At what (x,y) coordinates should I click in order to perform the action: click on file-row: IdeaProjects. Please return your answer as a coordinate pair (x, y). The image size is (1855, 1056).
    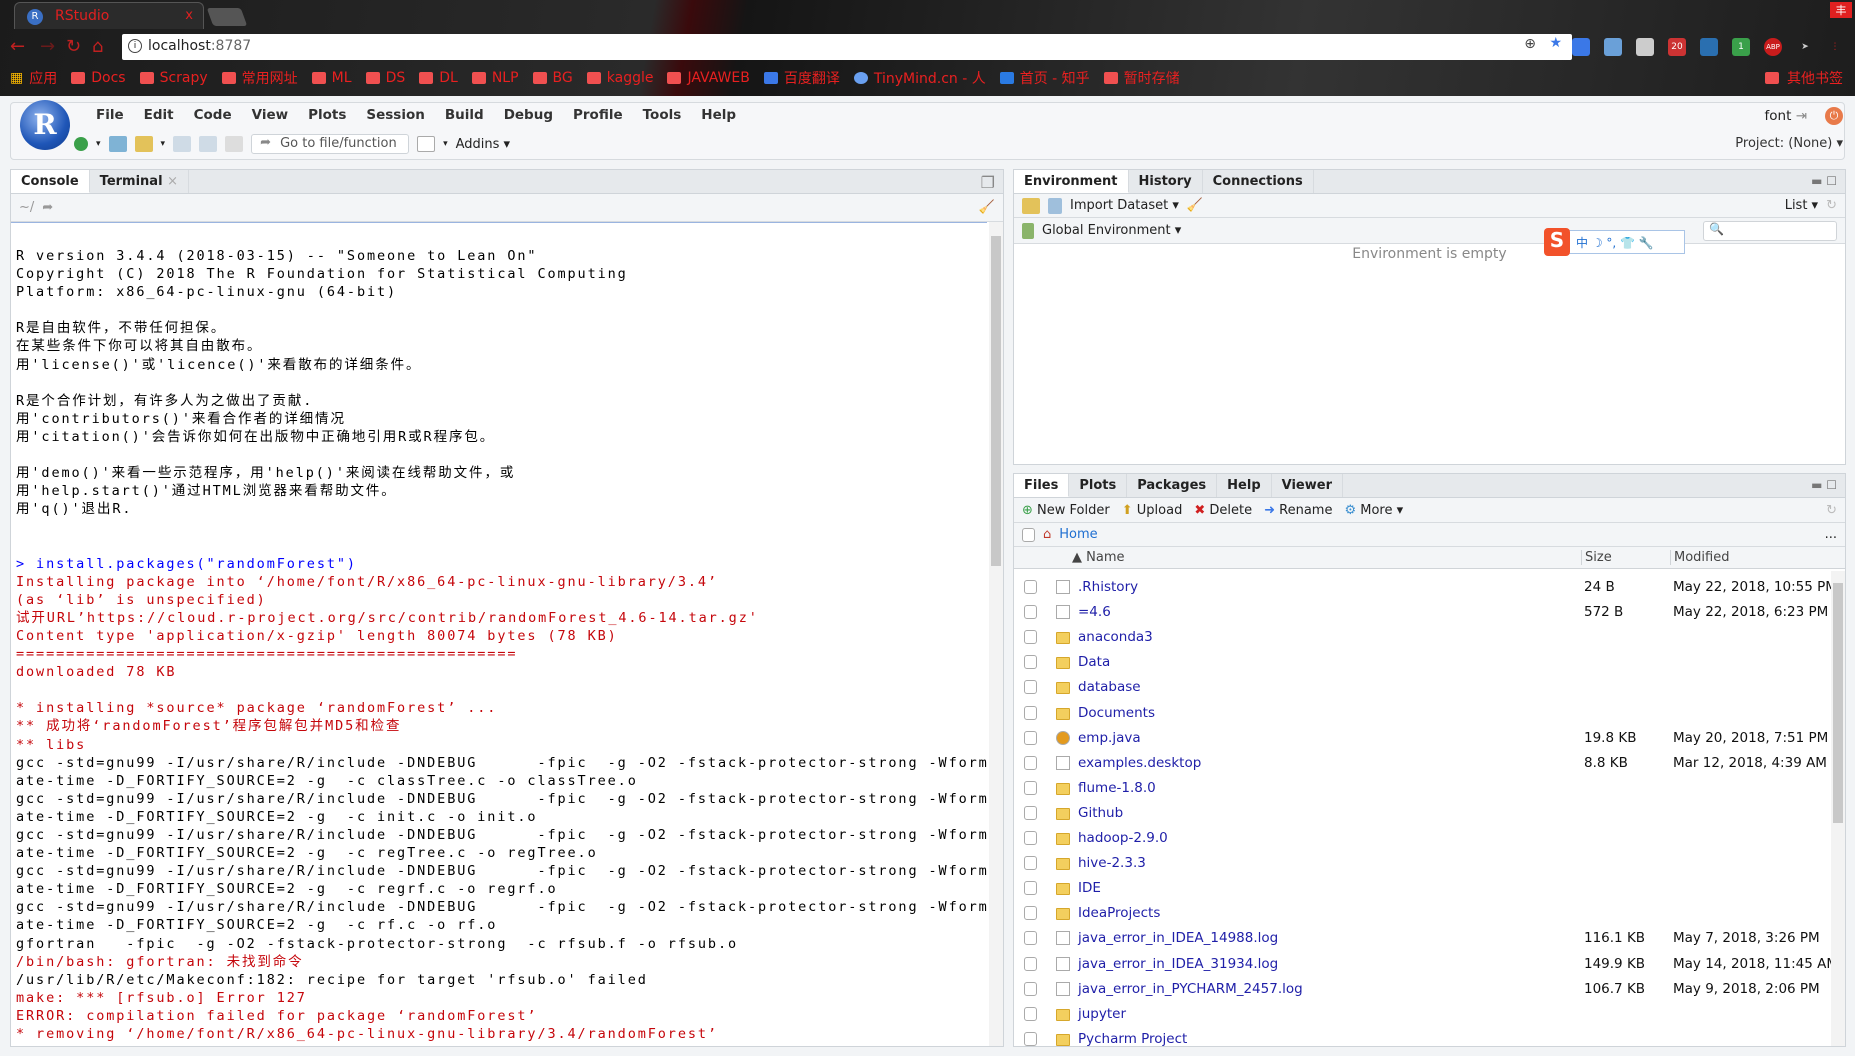
    Looking at the image, I should click on (1421, 913).